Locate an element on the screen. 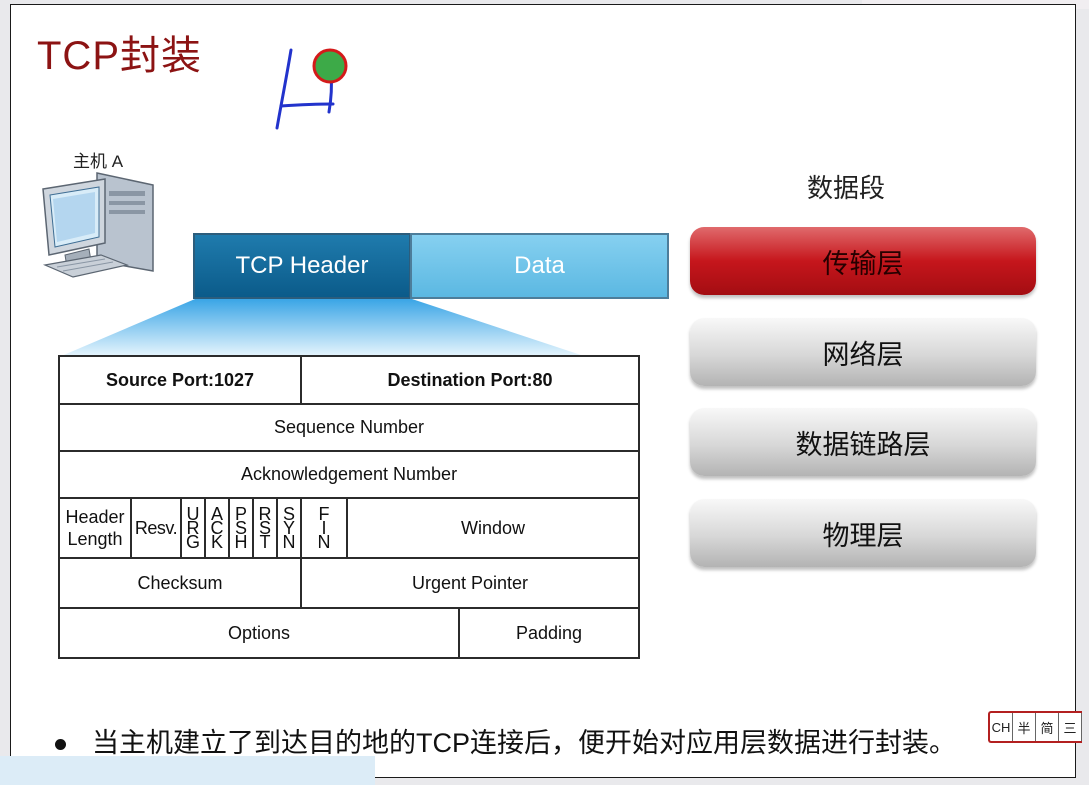 This screenshot has width=1089, height=785. bullet-point: 当主机建立了到达目的地的TCP连接后，便开始对应用层数据进行封装。 is located at coordinates (505, 740).